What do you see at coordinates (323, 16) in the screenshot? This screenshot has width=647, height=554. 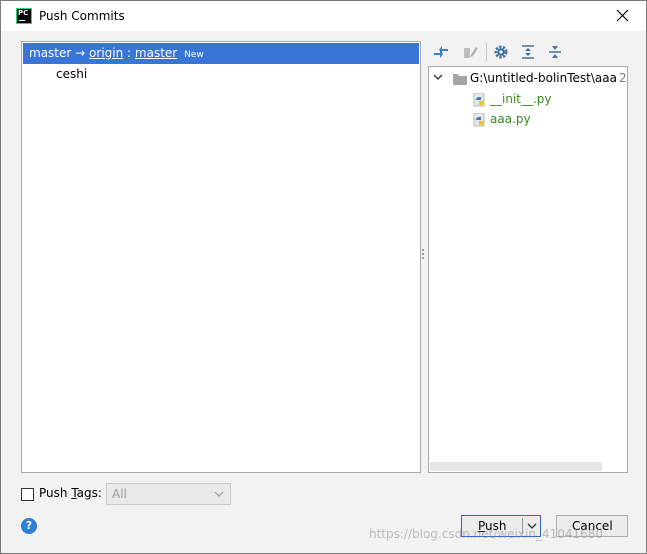 I see `title-bar: PC Push Commits` at bounding box center [323, 16].